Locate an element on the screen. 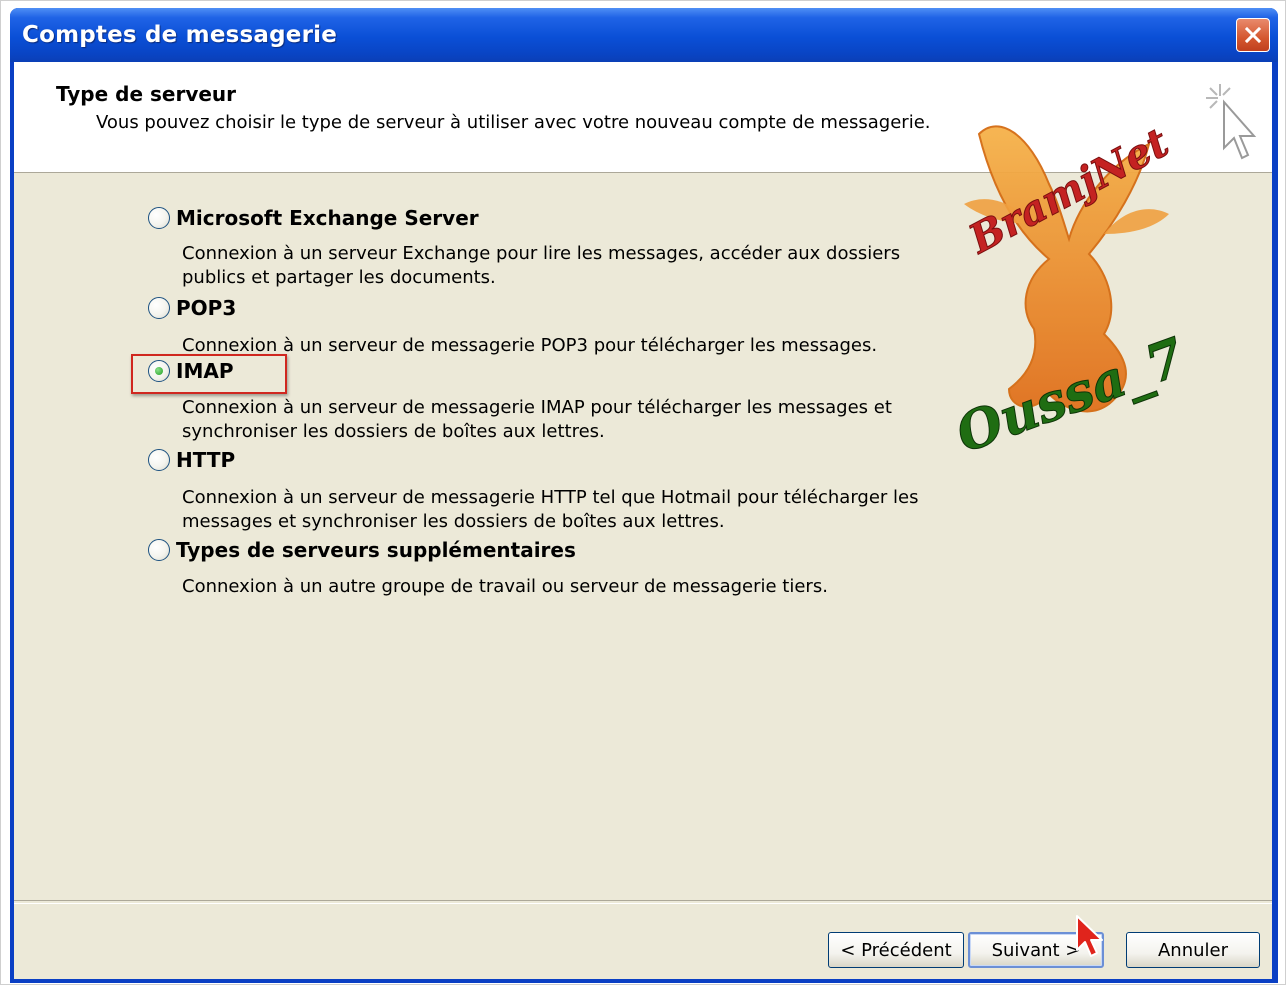  radio-option-additional: Types de serveurs supplémentaires is located at coordinates (362, 550).